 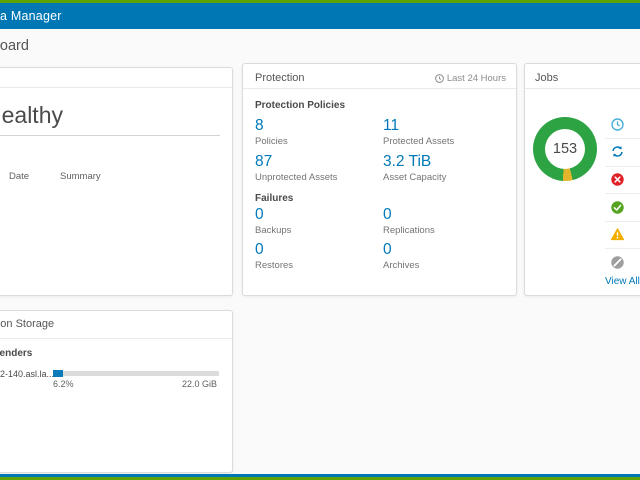 I want to click on metric-unprotected-assets: 87 Unprotected Assets, so click(x=296, y=168).